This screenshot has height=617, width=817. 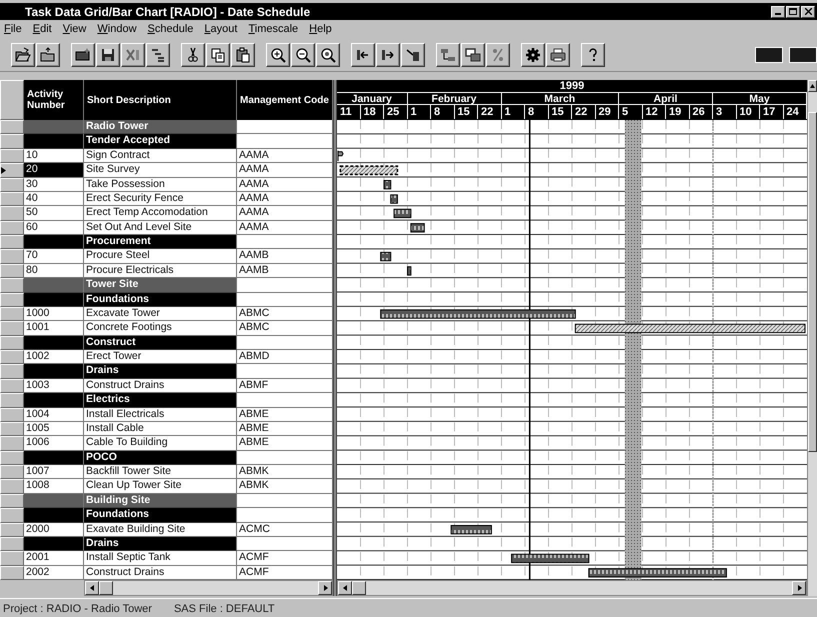 What do you see at coordinates (160, 285) in the screenshot?
I see `group-heading: Tower Site` at bounding box center [160, 285].